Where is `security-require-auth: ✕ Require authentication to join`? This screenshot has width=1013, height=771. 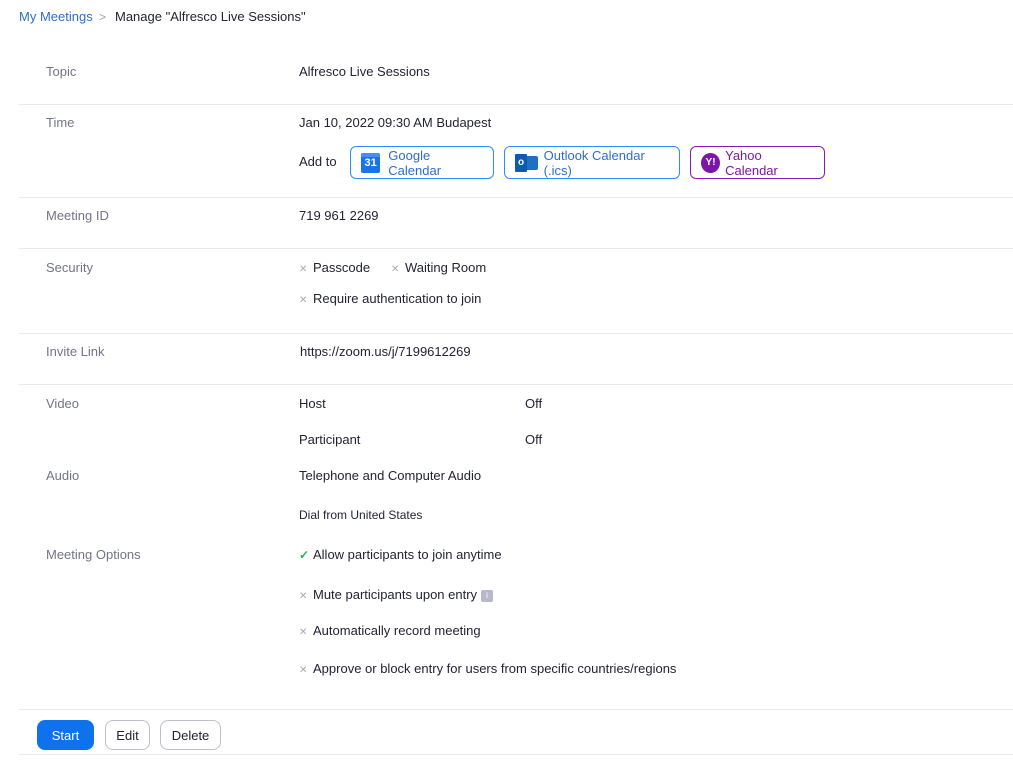 security-require-auth: ✕ Require authentication to join is located at coordinates (390, 298).